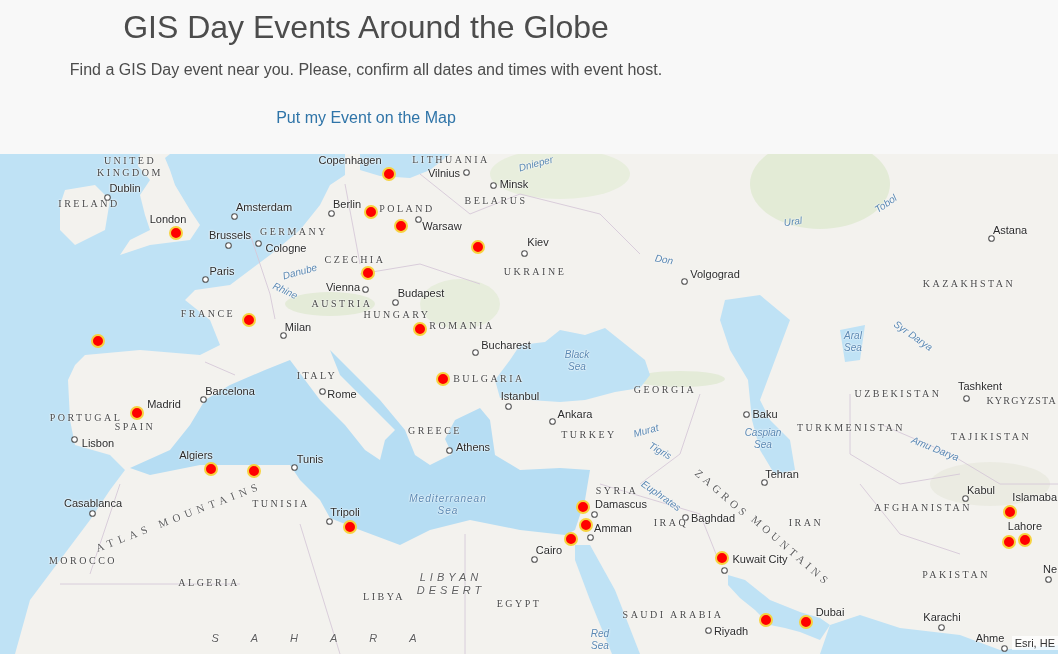  What do you see at coordinates (343, 287) in the screenshot?
I see `city-label: Vienna` at bounding box center [343, 287].